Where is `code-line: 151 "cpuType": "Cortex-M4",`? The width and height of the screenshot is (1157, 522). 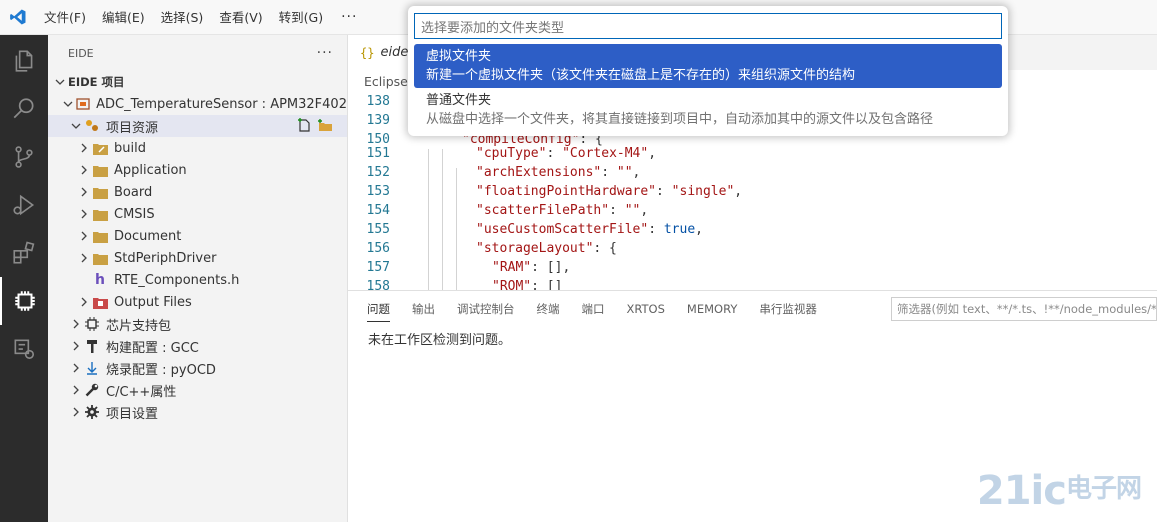 code-line: 151 "cpuType": "Cortex-M4", is located at coordinates (511, 153).